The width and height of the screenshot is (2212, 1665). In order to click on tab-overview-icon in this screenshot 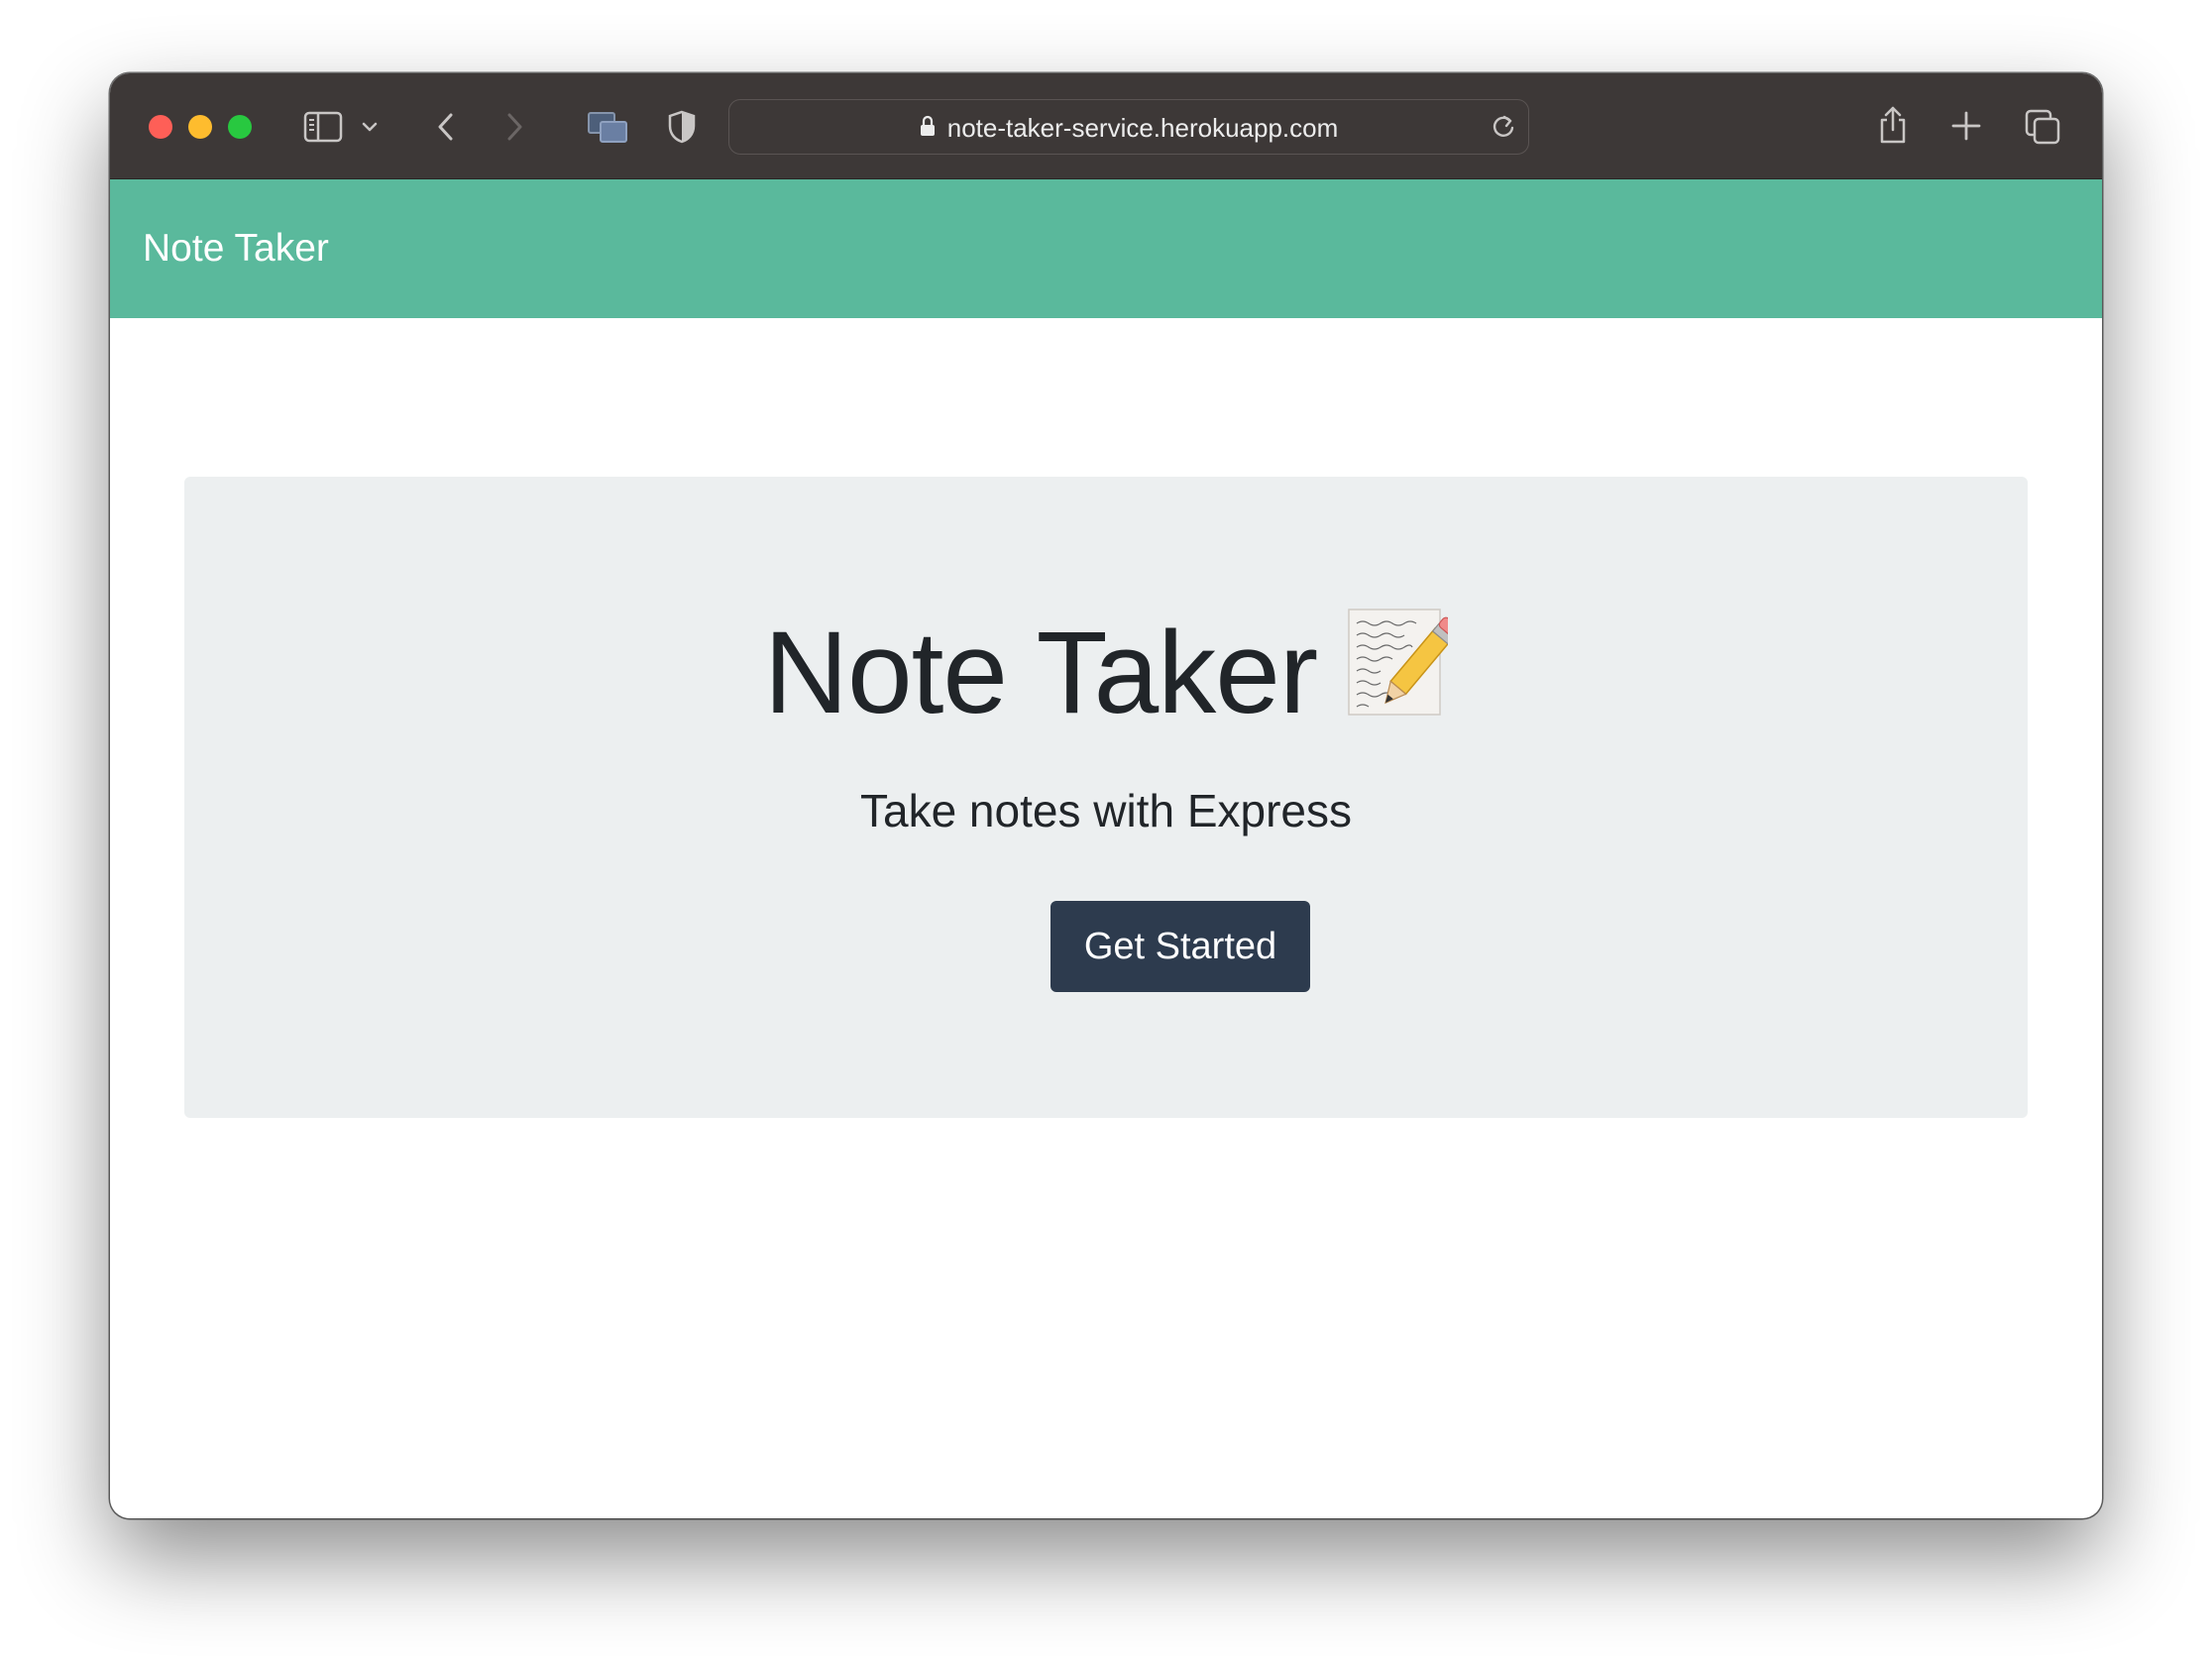, I will do `click(607, 127)`.